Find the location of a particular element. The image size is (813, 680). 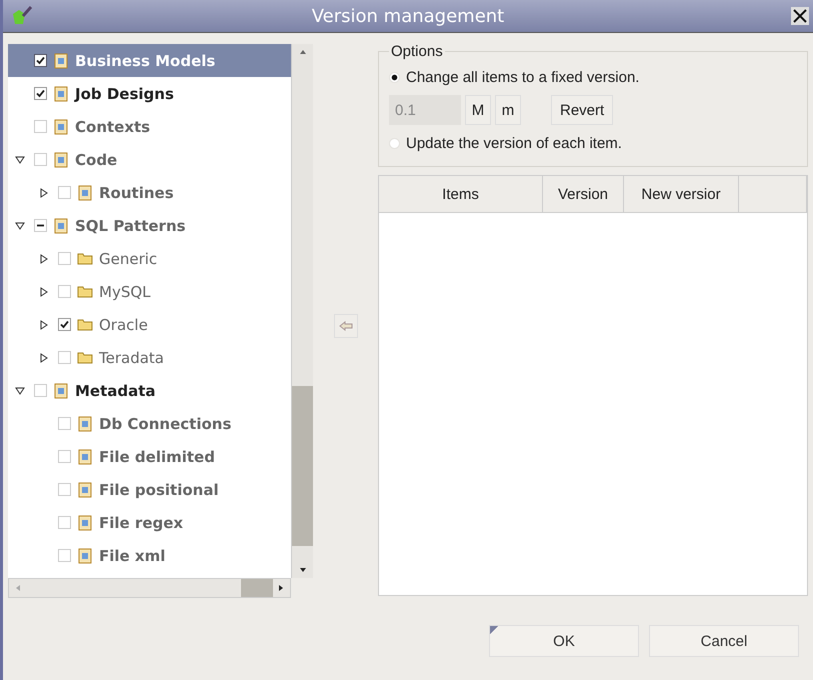

tree-item: Job Designs is located at coordinates (149, 93).